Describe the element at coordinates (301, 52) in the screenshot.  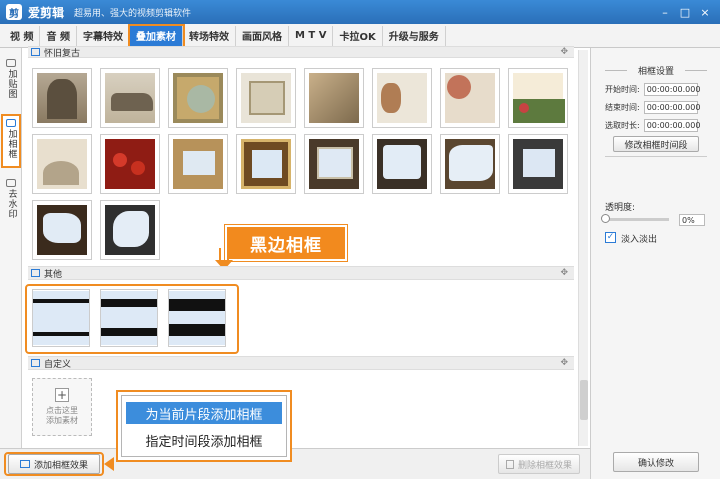
I see `section-header-vintage: 怀旧复古 ✥` at that location.